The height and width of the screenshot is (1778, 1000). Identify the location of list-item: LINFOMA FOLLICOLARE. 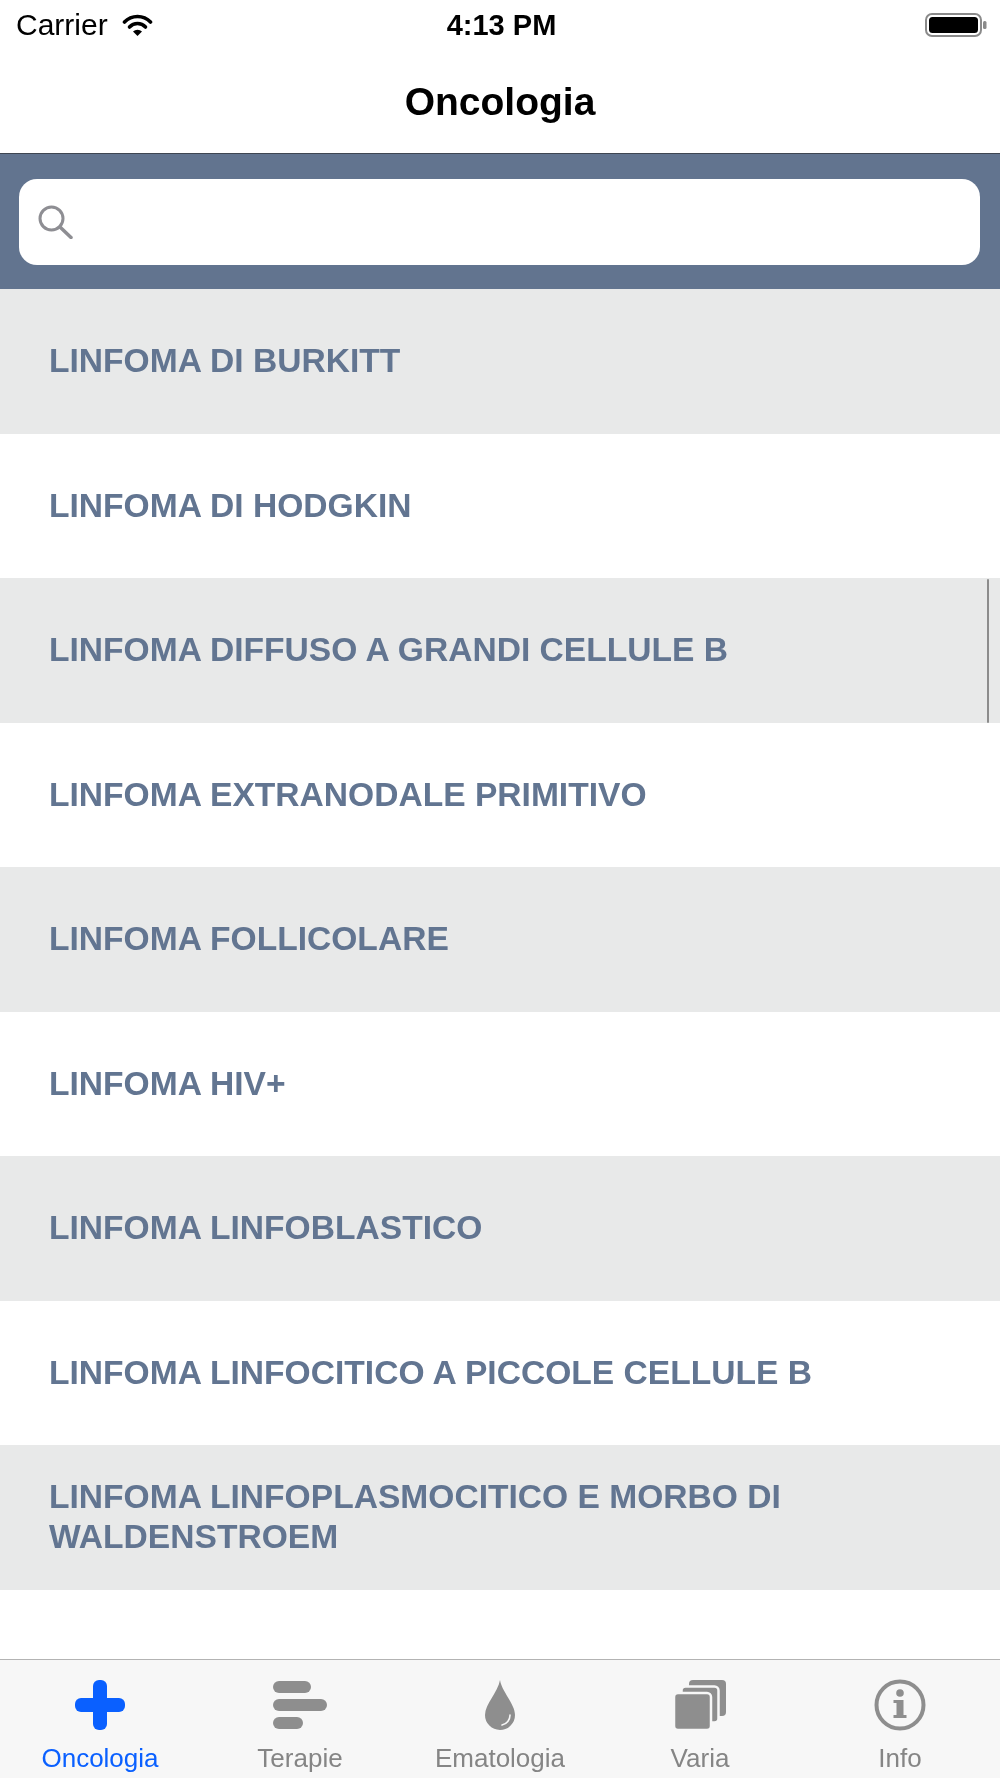
(500, 939).